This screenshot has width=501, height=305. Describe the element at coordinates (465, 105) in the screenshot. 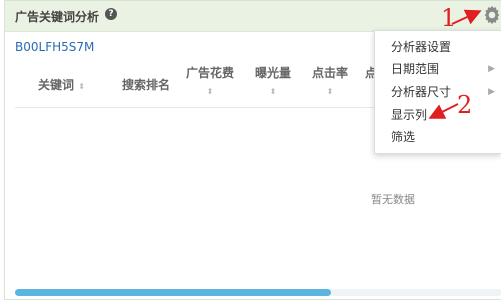

I see `annotation-number-2: 2` at that location.